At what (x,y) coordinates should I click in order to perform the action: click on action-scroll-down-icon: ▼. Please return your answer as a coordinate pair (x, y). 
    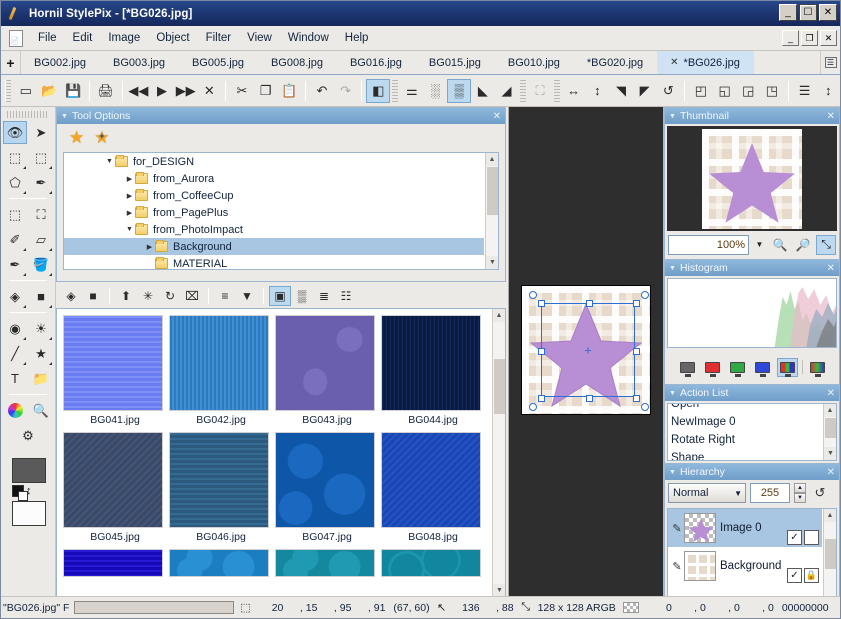
    Looking at the image, I should click on (830, 453).